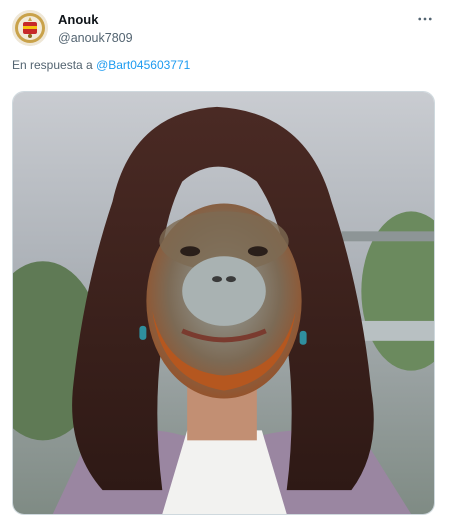 Image resolution: width=450 pixels, height=521 pixels. I want to click on avatar, so click(30, 28).